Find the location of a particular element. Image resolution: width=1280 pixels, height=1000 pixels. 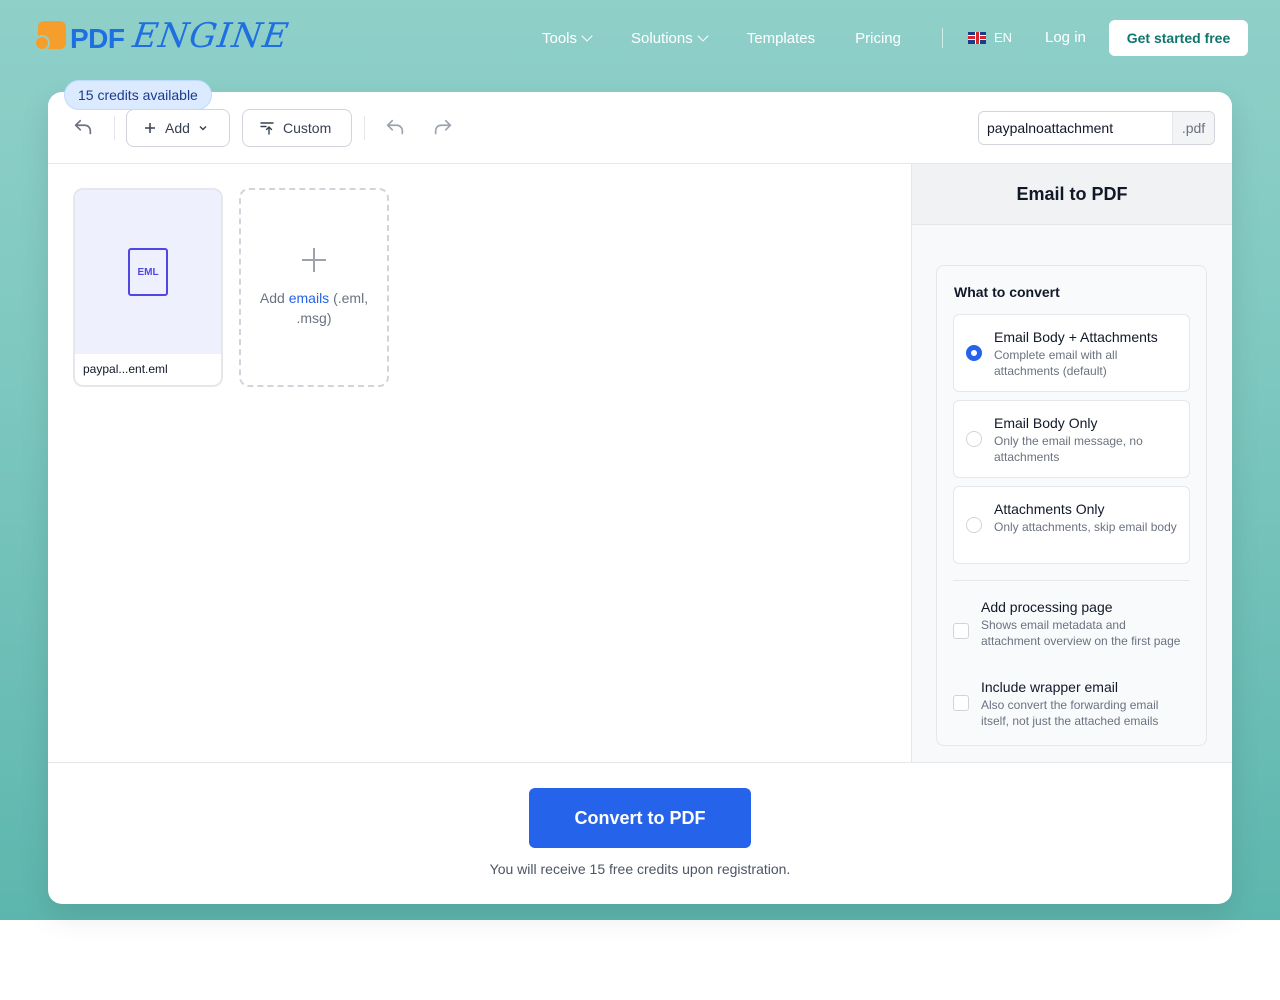

logo-text-engine: ENGINE is located at coordinates (210, 36).